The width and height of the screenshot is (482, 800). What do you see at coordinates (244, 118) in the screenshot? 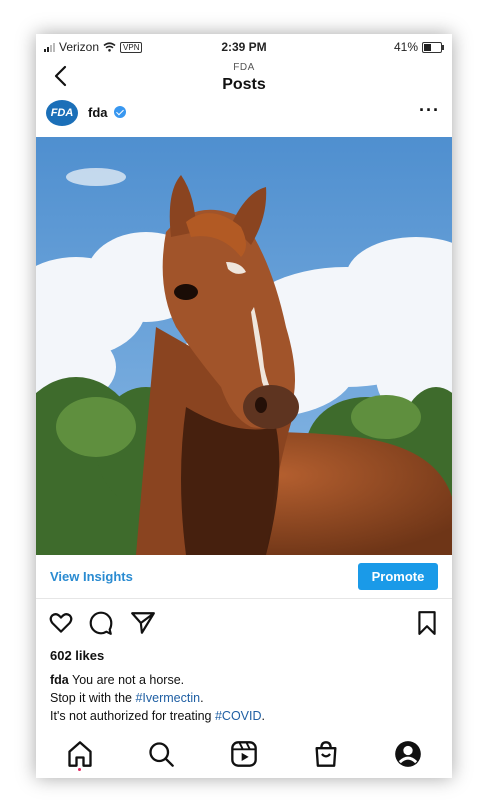
I see `post-header: FDA fda ···` at bounding box center [244, 118].